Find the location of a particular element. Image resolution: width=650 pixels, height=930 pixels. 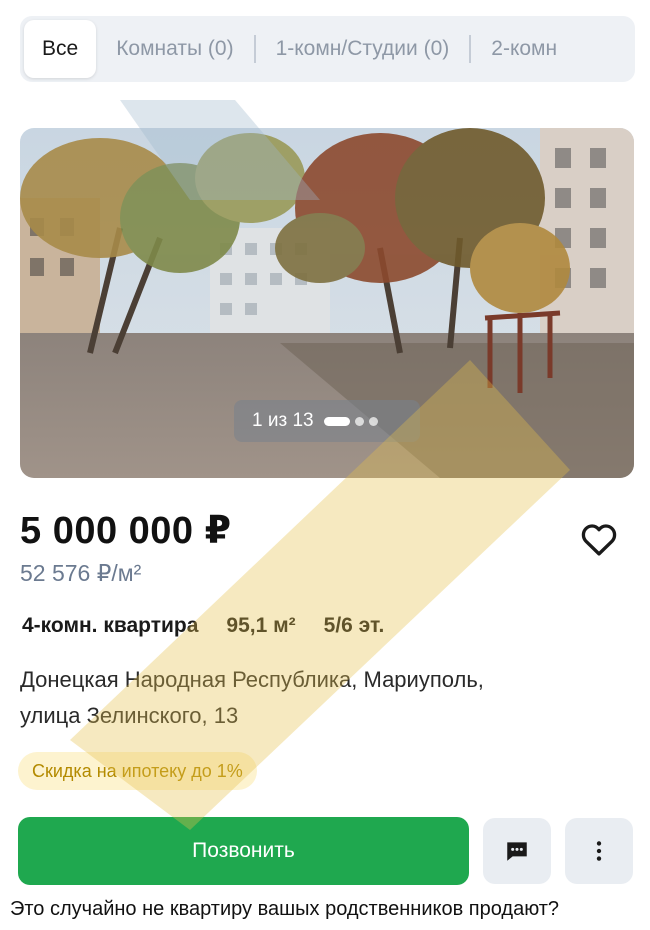

address-line-region: Донецкая Народная Республика, Мариуполь, is located at coordinates (252, 679).